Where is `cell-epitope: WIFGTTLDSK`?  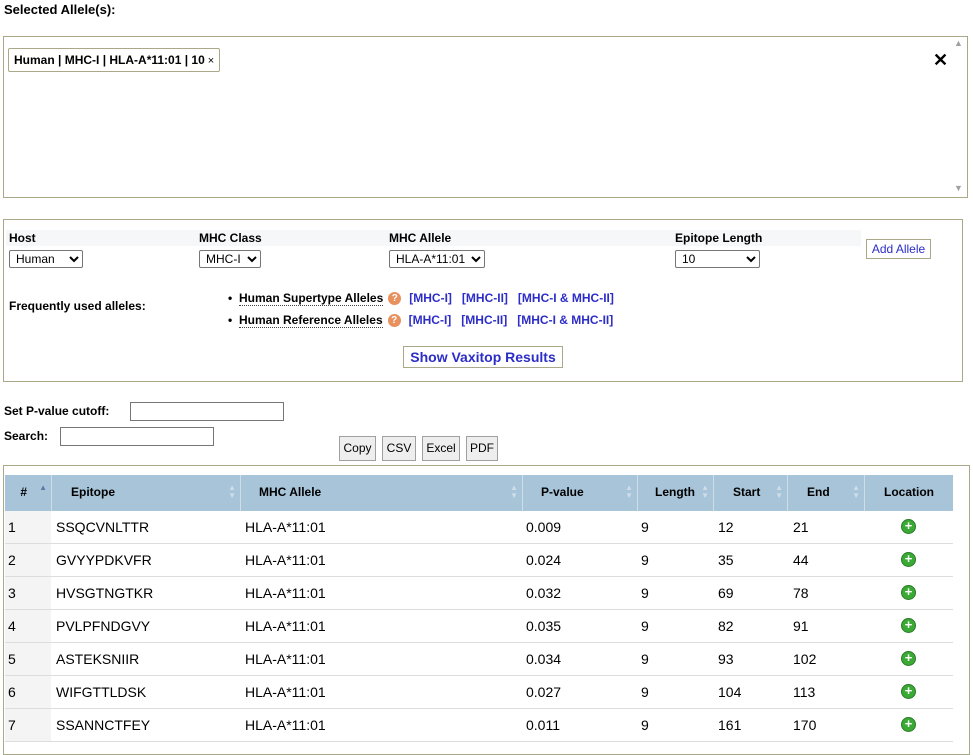 cell-epitope: WIFGTTLDSK is located at coordinates (101, 692).